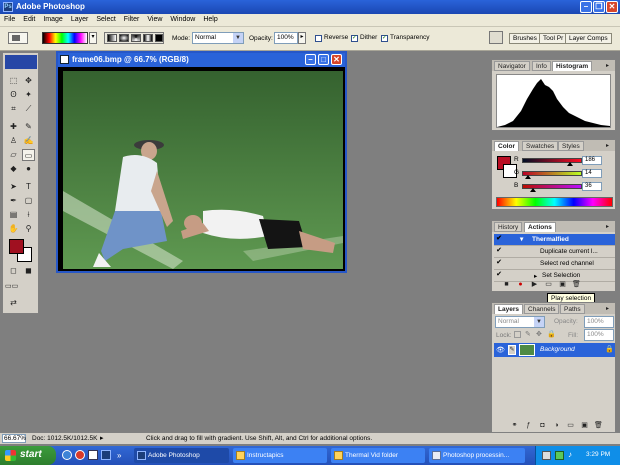 The image size is (620, 465). What do you see at coordinates (554, 276) in the screenshot?
I see `action-row-set-selection: ✔ ▸ Set Selection` at bounding box center [554, 276].